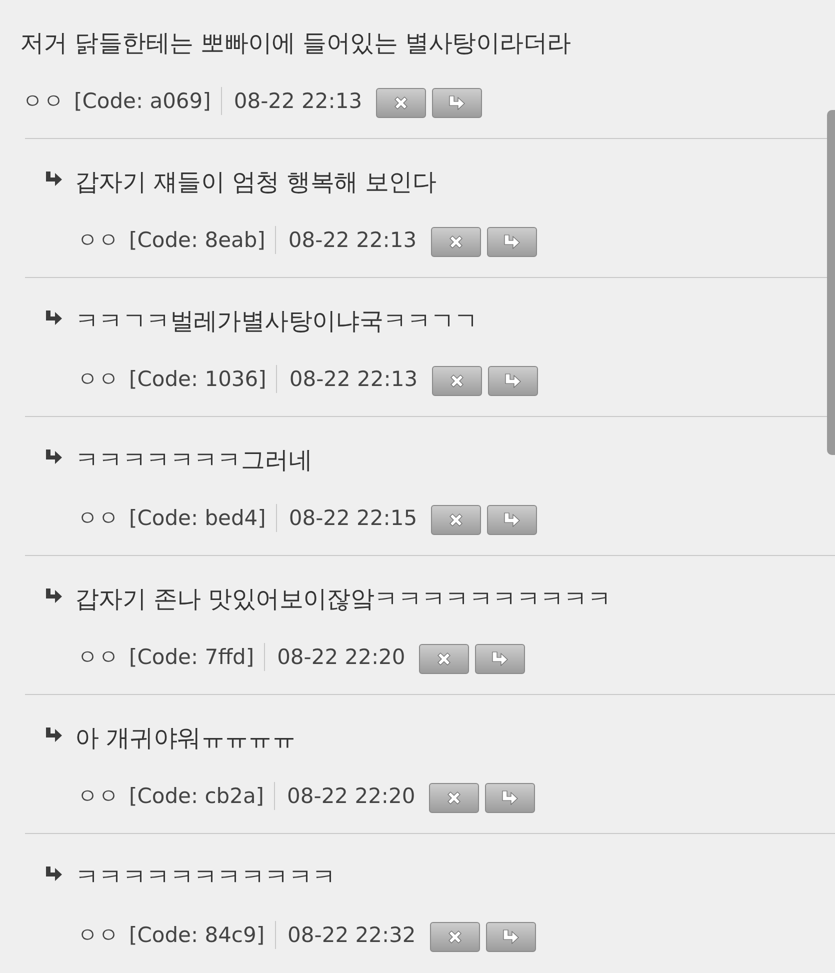 The image size is (835, 973). Describe the element at coordinates (343, 599) in the screenshot. I see `reply-text: 갑자기 존나 맛있어보이잖앜ㅋㅋㅋㅋㅋㅋㅋㅋㅋㅋ` at that location.